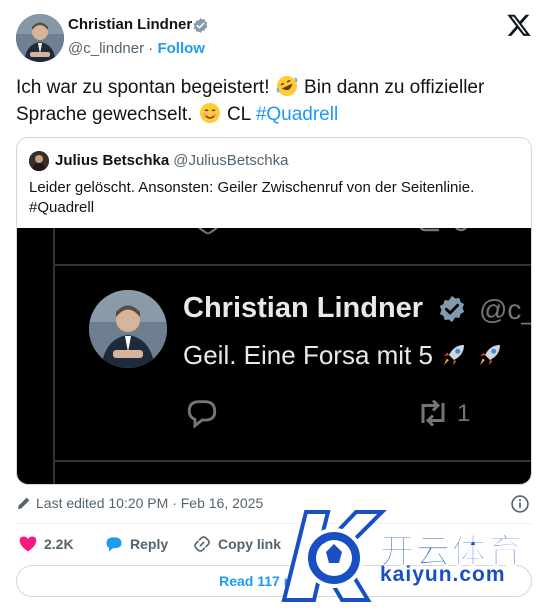  What do you see at coordinates (505, 309) in the screenshot?
I see `media-author-handle: @c_` at bounding box center [505, 309].